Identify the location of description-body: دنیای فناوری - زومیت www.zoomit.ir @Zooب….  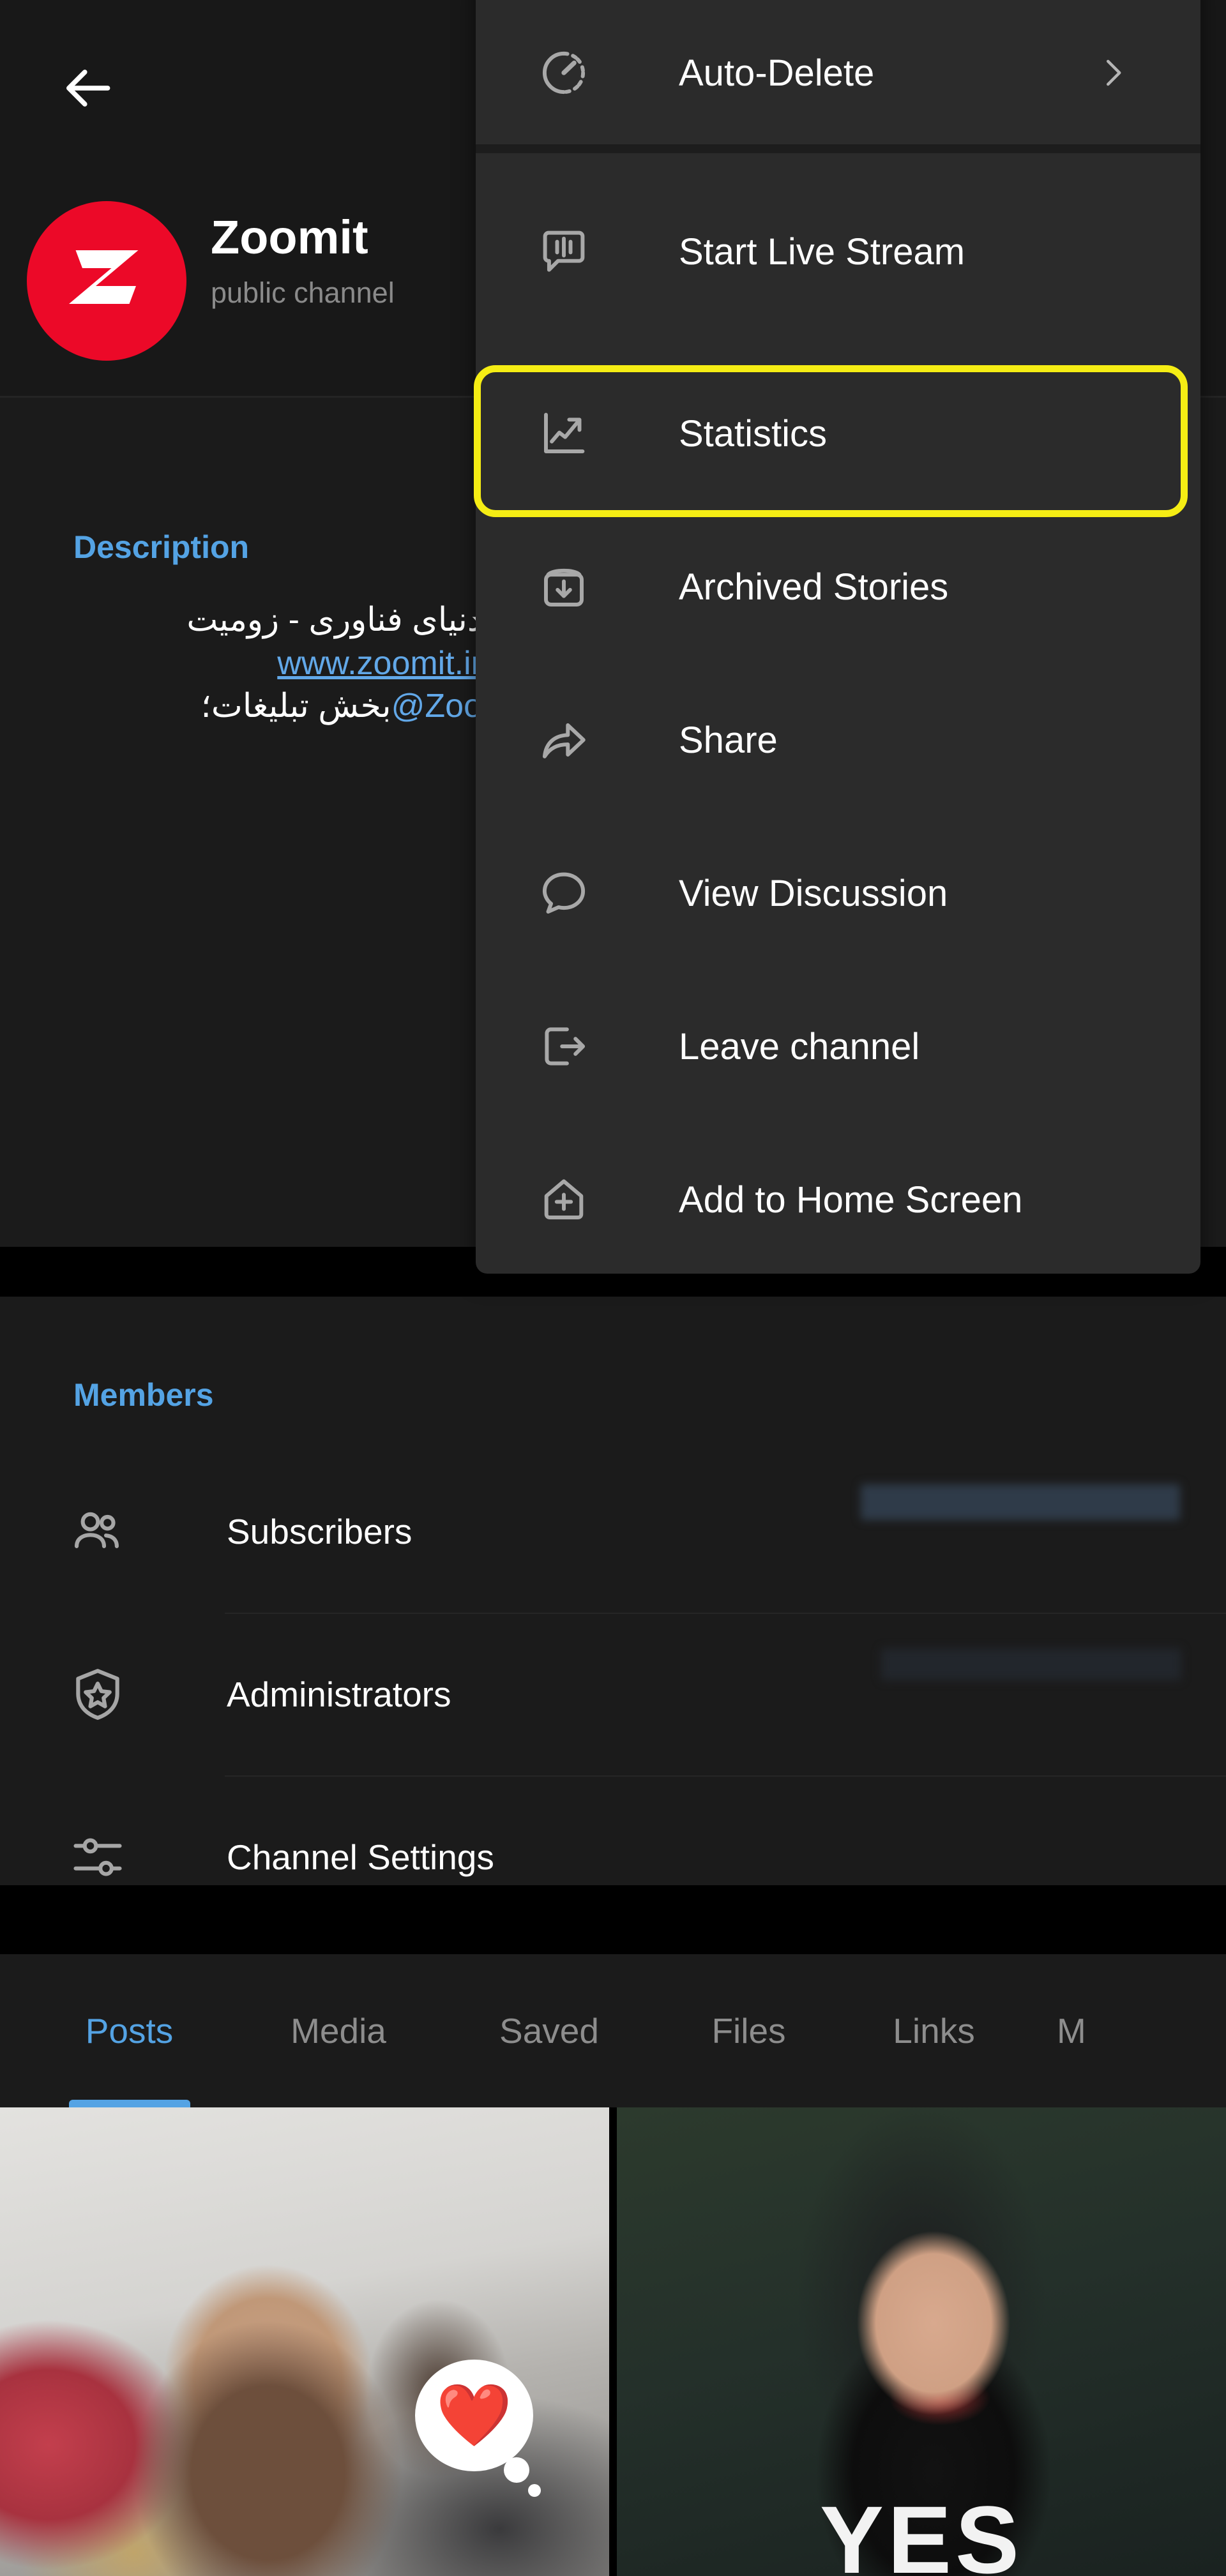
(278, 664).